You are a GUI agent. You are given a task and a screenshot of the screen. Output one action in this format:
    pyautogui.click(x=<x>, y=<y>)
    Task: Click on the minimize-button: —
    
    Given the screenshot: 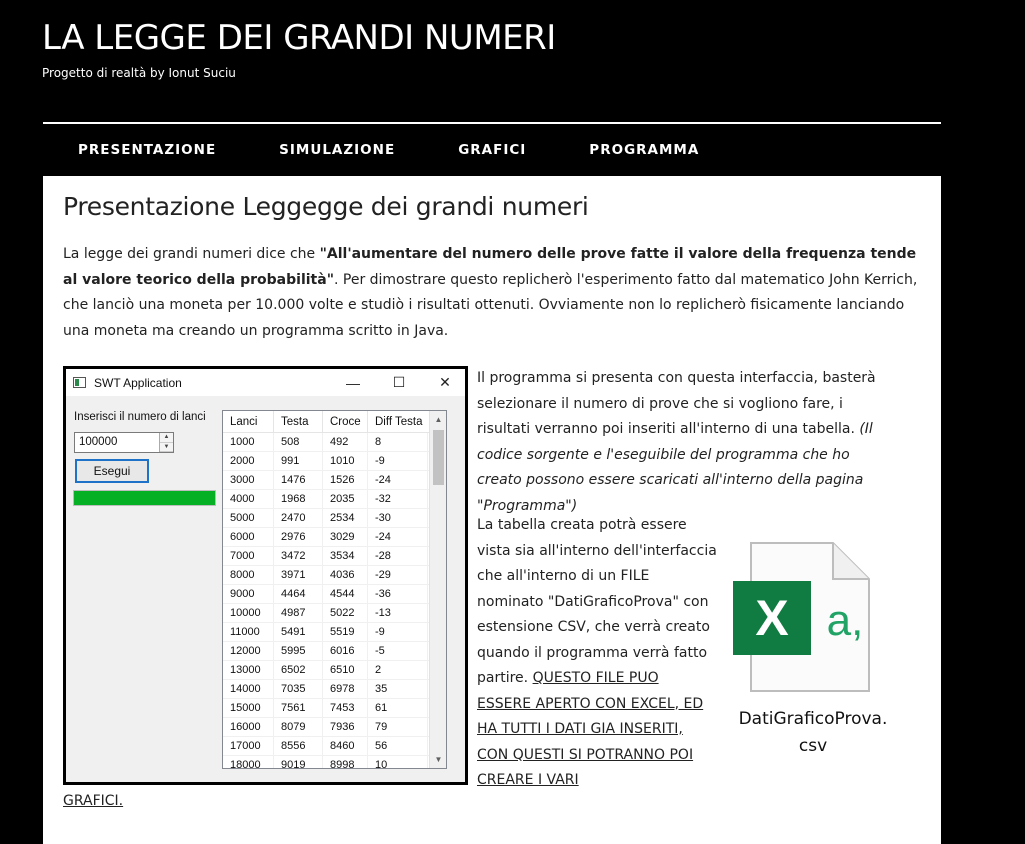 What is the action you would take?
    pyautogui.click(x=353, y=382)
    